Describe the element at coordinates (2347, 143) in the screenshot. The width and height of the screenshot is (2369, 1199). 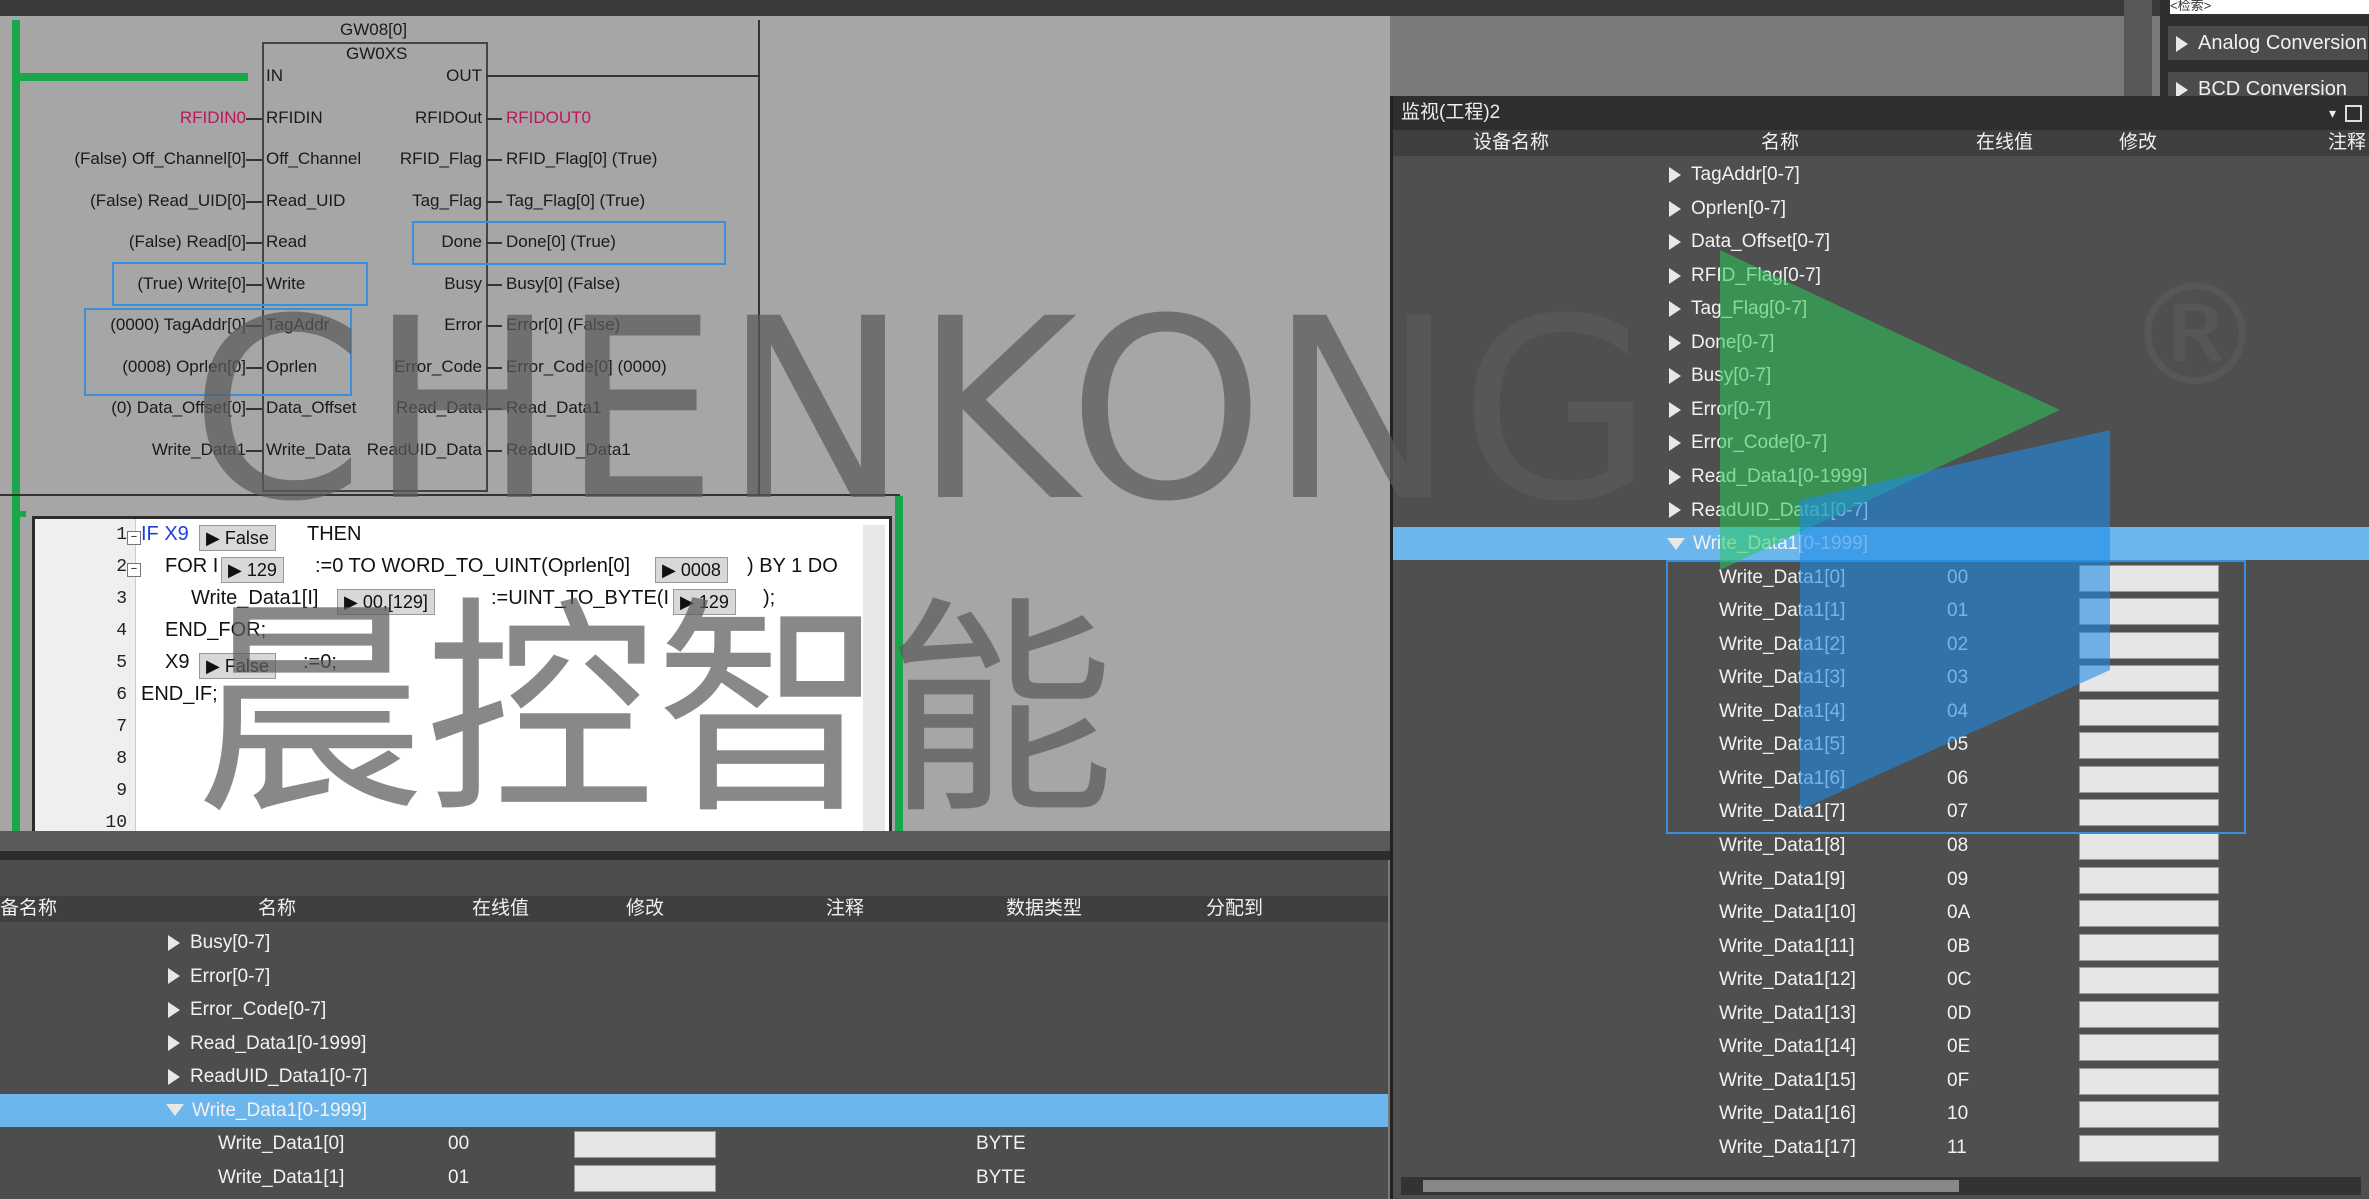
I see `mcol-comment: 注释` at that location.